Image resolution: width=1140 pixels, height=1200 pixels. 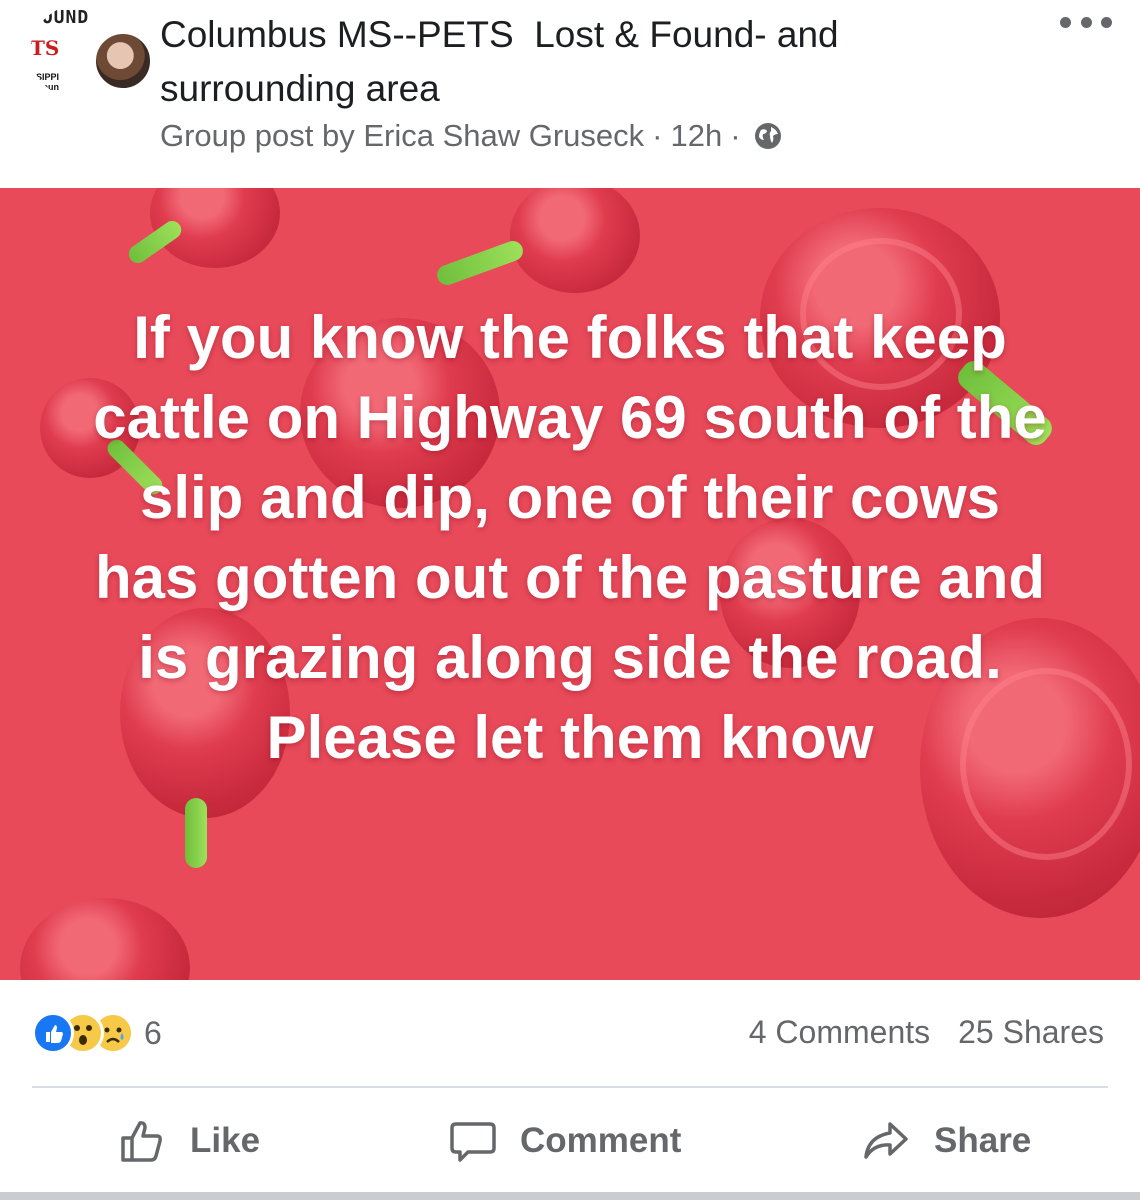 What do you see at coordinates (153, 1032) in the screenshot?
I see `reaction-count: 6` at bounding box center [153, 1032].